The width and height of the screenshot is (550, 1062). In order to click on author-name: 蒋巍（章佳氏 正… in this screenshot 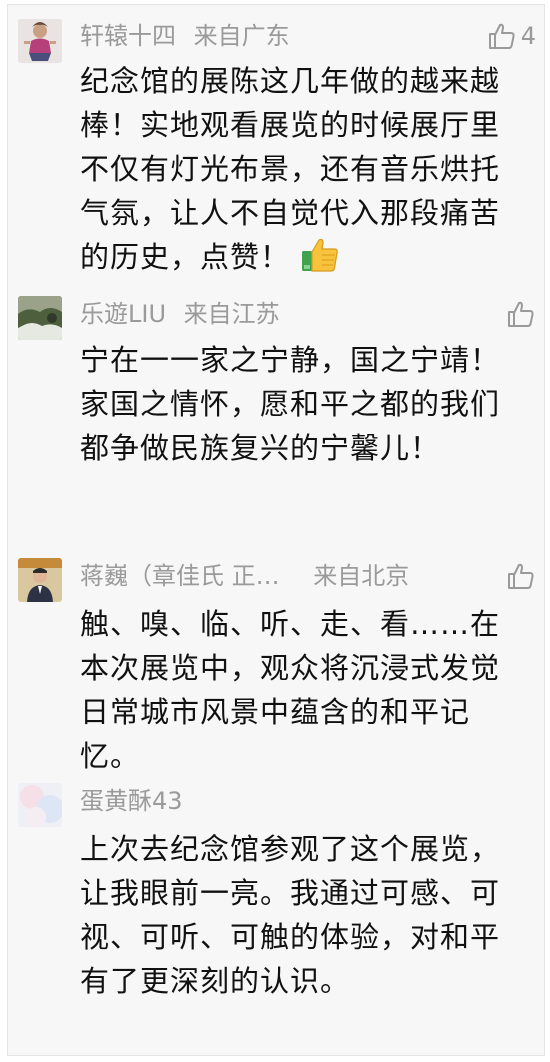, I will do `click(180, 576)`.